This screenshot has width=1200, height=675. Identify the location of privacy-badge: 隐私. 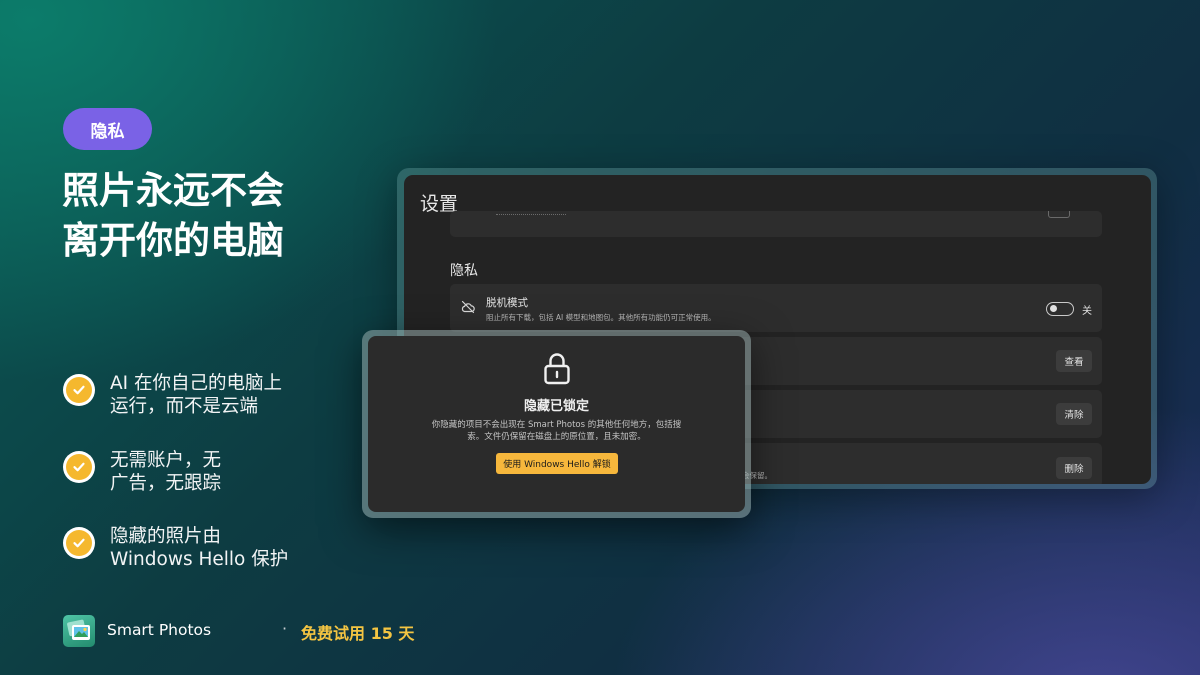
(107, 129).